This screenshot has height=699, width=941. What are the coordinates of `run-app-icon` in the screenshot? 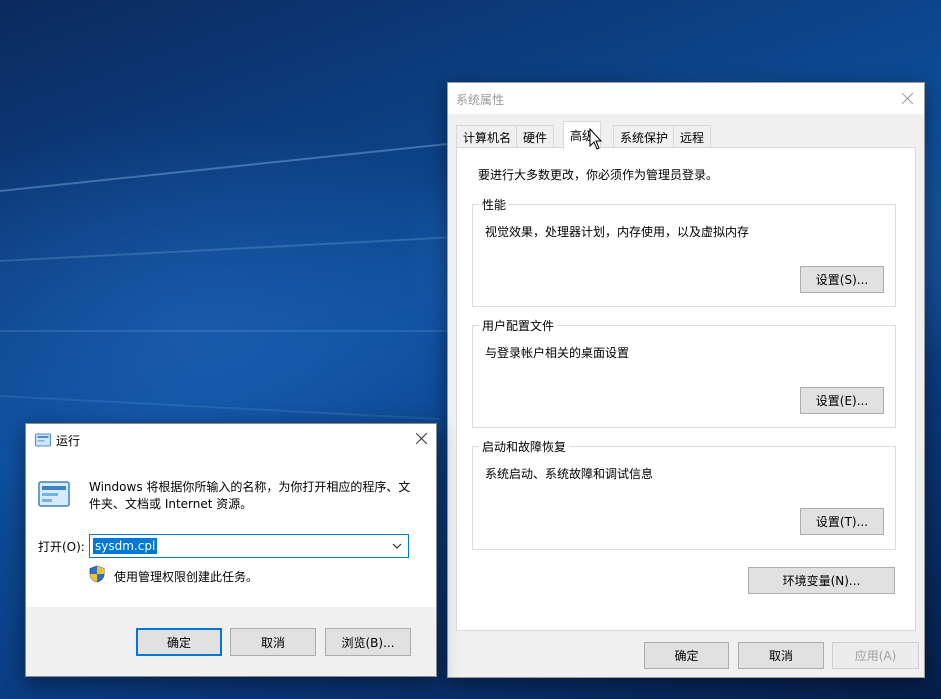 It's located at (43, 440).